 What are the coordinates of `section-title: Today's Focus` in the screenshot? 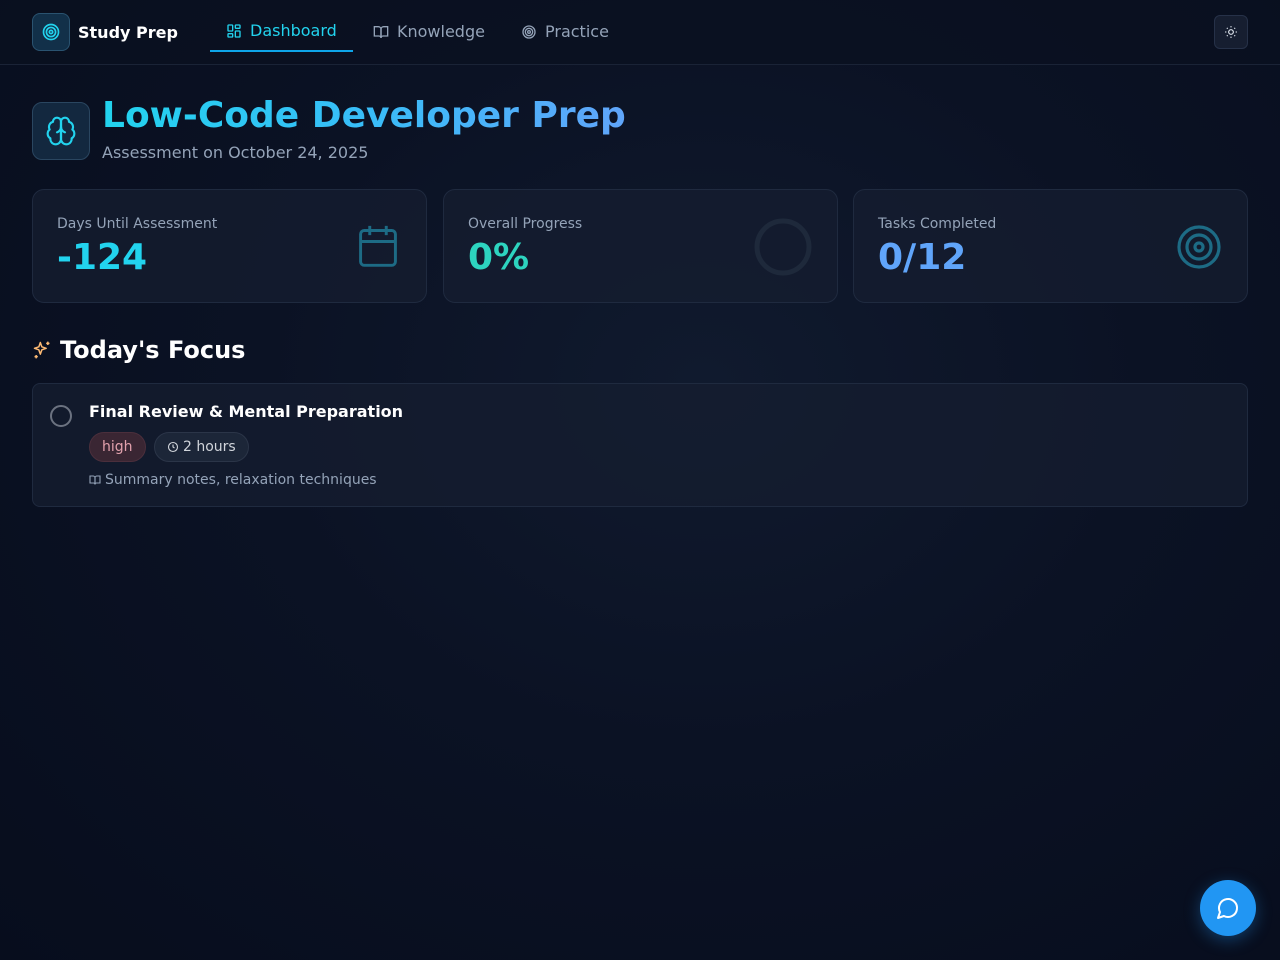 It's located at (153, 350).